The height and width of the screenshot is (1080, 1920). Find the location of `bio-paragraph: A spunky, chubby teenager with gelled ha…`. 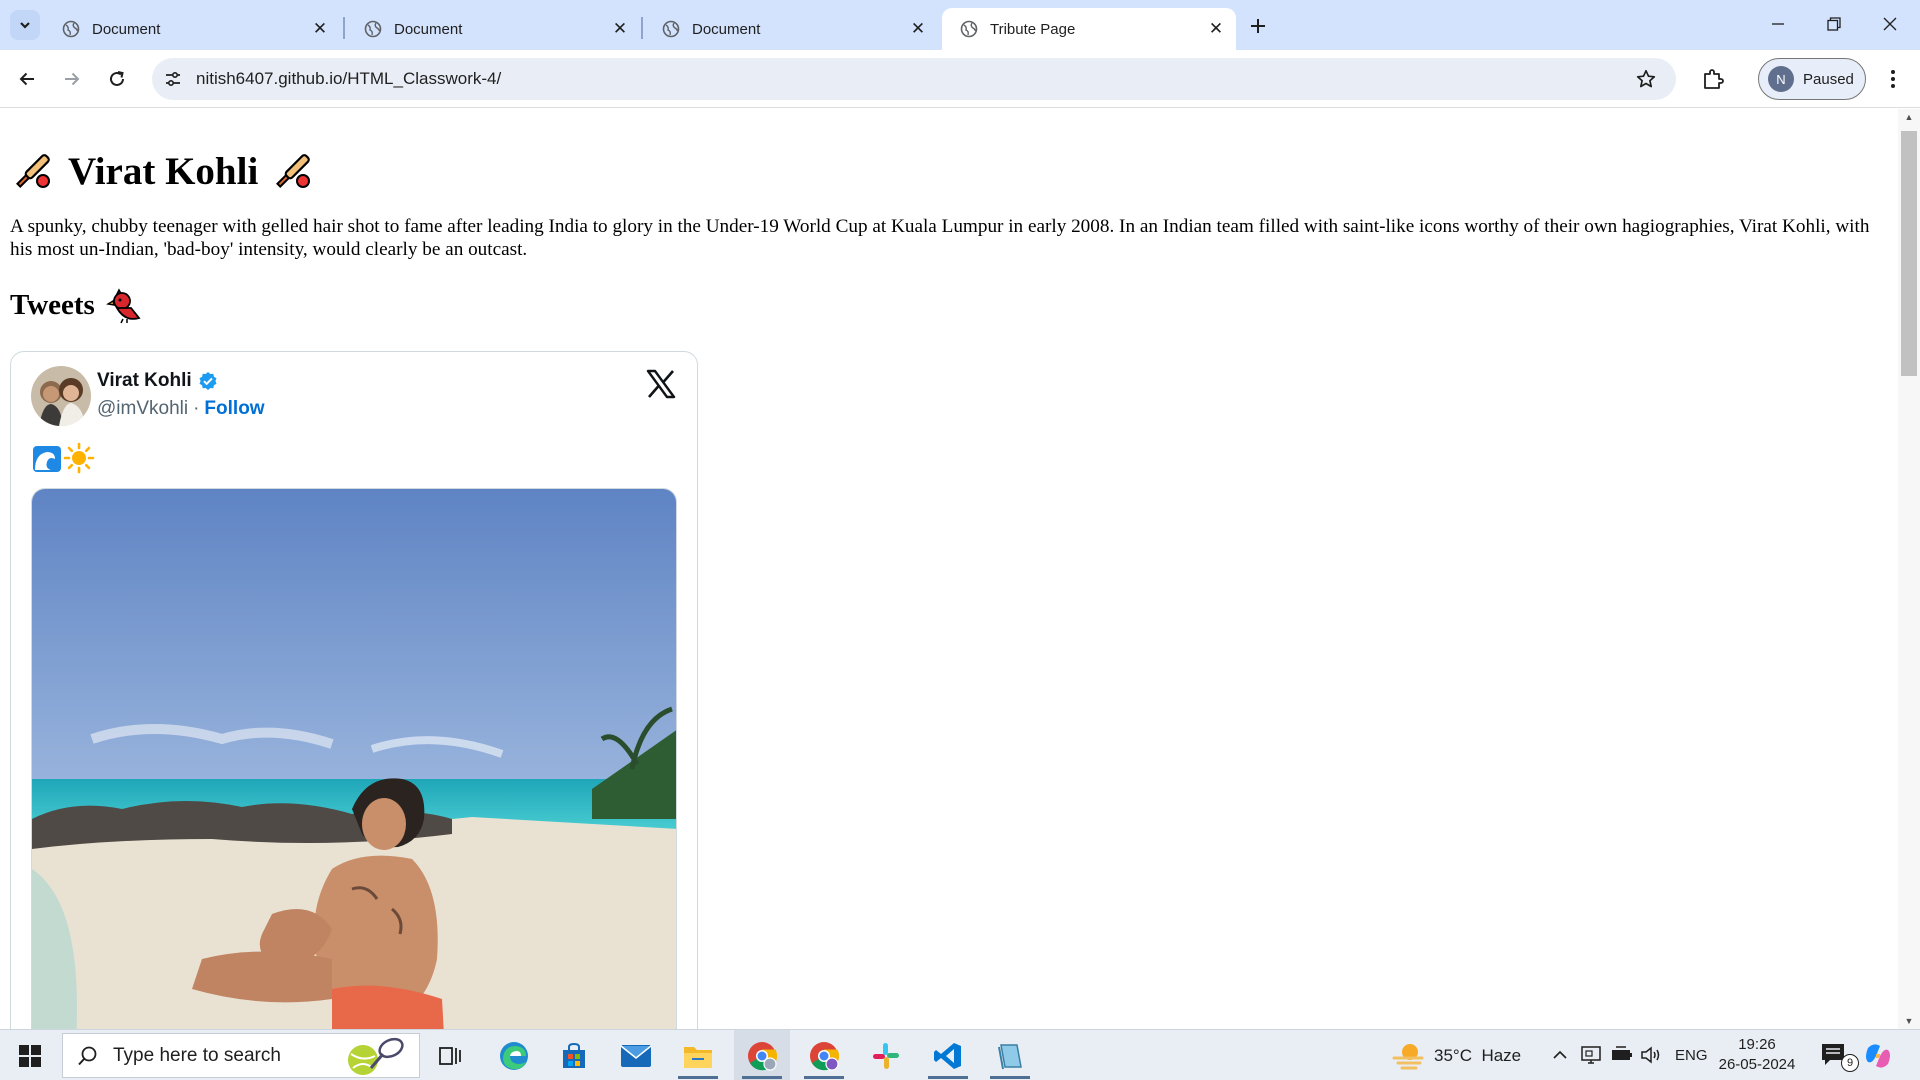

bio-paragraph: A spunky, chubby teenager with gelled ha… is located at coordinates (940, 238).